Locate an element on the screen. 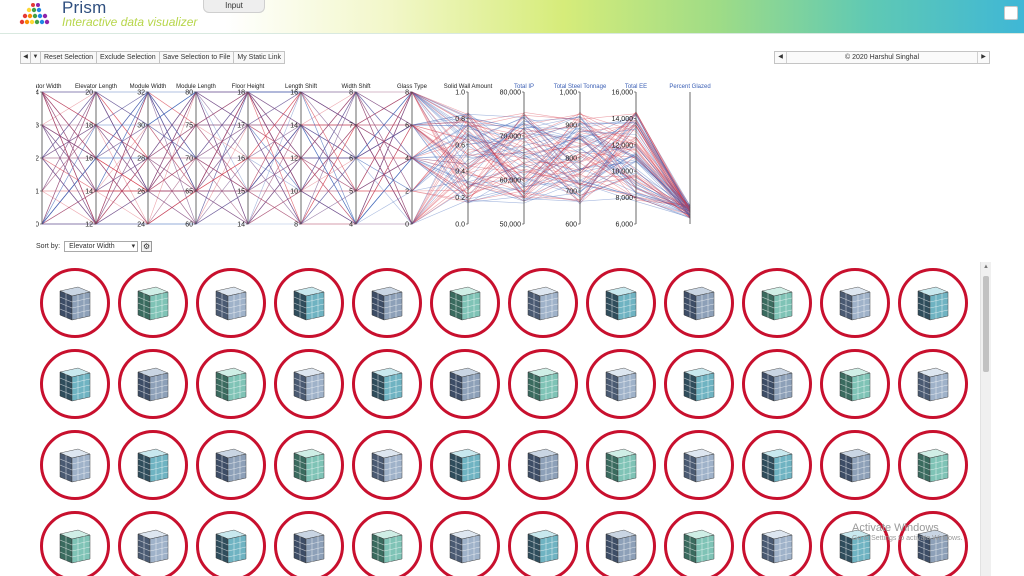 The image size is (1024, 576). axis-tick-label: 60 is located at coordinates (189, 225).